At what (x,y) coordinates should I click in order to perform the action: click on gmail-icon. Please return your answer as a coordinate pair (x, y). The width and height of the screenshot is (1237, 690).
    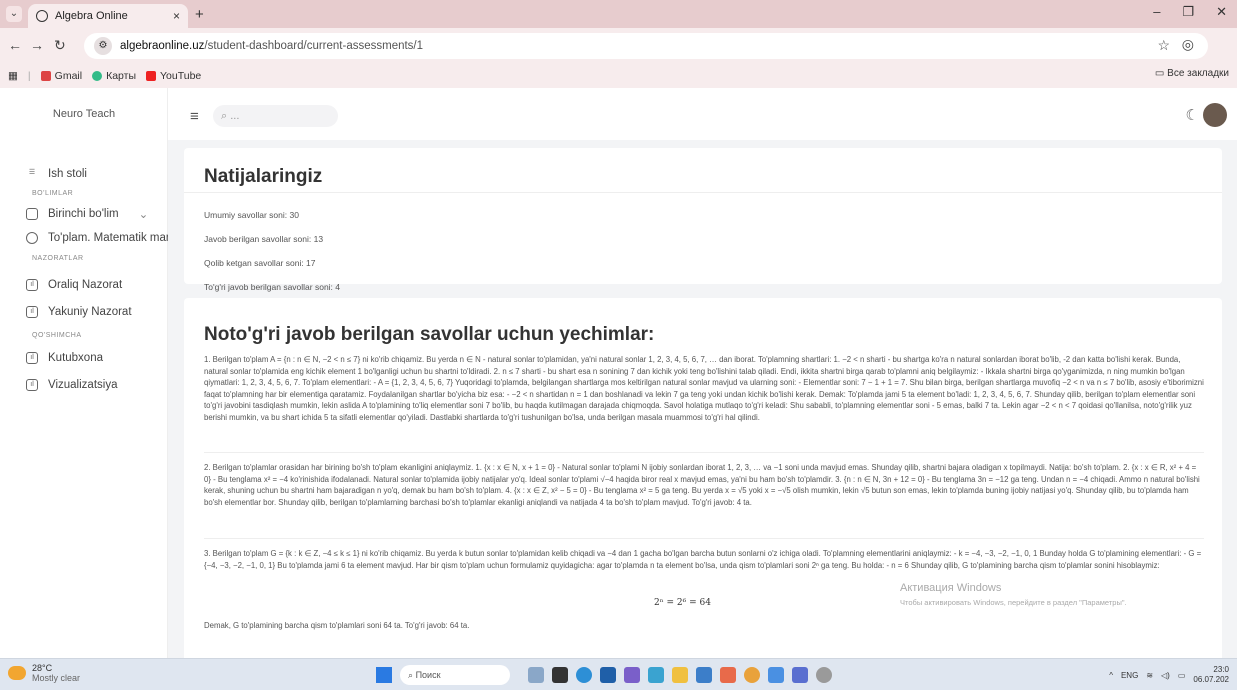
    Looking at the image, I should click on (45, 76).